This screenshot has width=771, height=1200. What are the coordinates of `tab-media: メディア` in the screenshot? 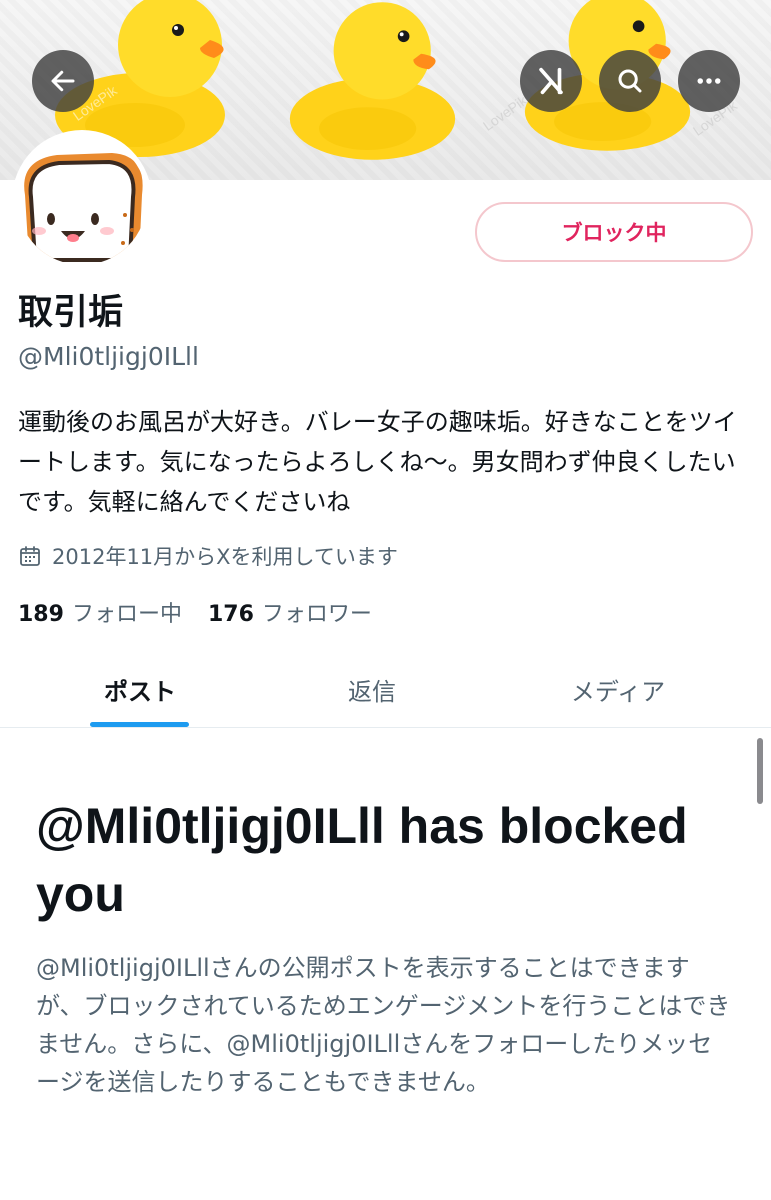 It's located at (618, 689).